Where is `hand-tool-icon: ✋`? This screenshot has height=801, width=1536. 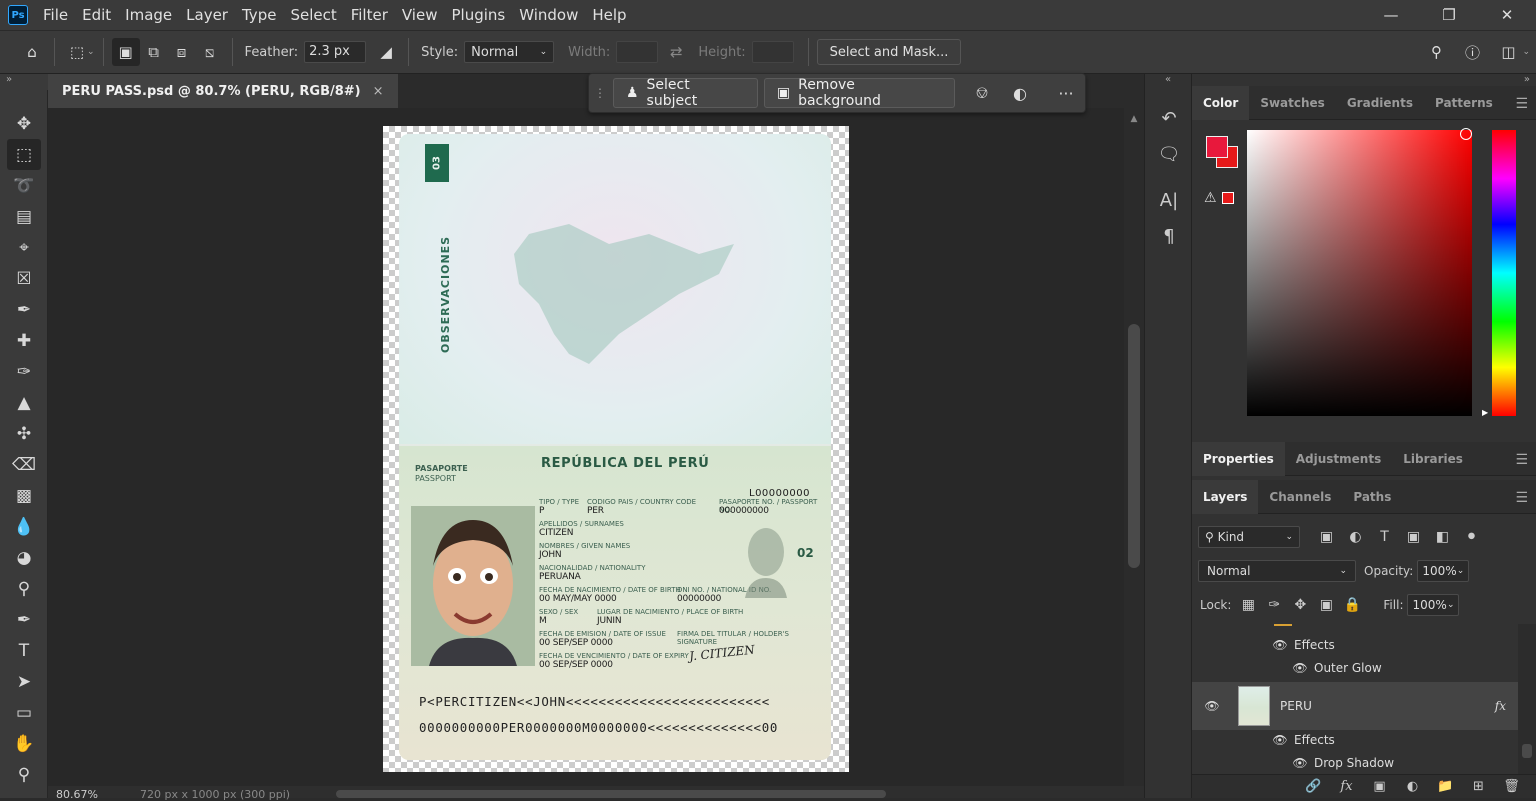 hand-tool-icon: ✋ is located at coordinates (24, 743).